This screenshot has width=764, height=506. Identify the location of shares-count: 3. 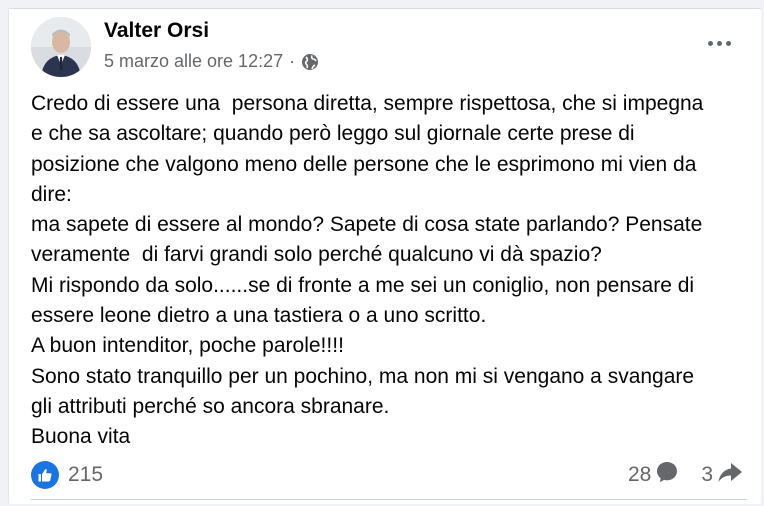
(707, 474).